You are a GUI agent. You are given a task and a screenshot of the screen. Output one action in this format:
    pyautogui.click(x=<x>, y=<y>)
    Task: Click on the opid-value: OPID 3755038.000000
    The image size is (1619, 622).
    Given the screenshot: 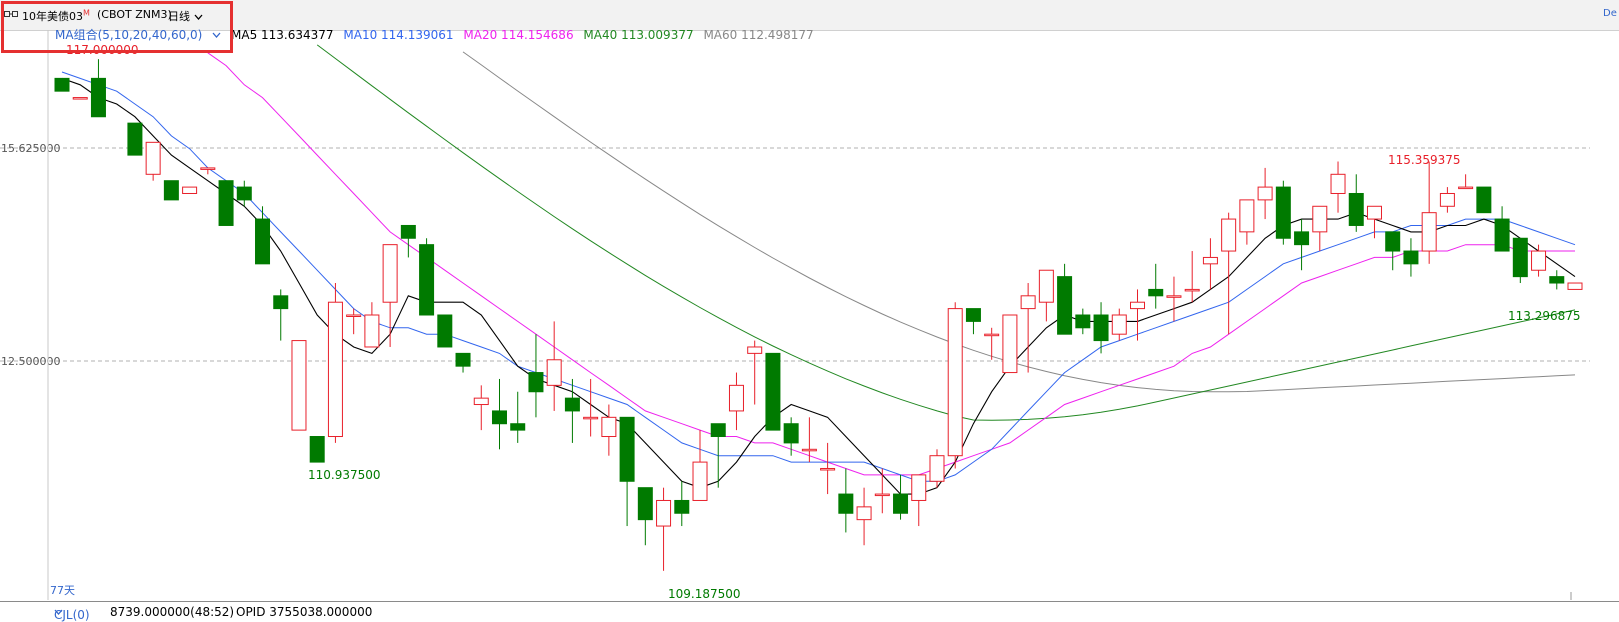 What is the action you would take?
    pyautogui.click(x=304, y=612)
    